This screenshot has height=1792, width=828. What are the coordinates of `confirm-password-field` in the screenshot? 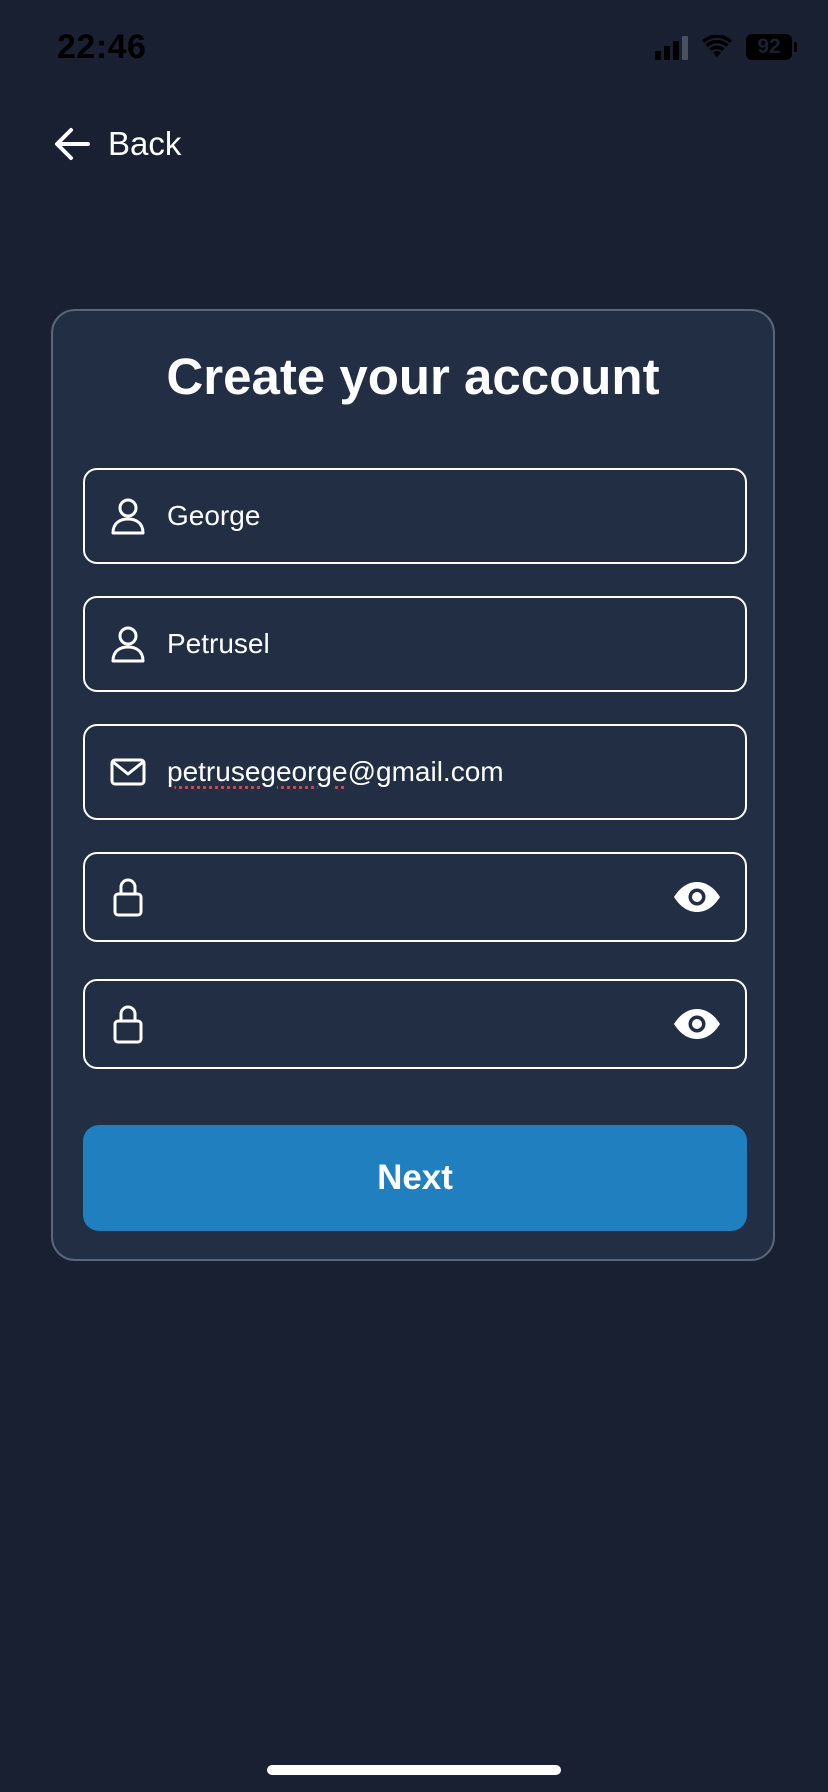 It's located at (415, 1024).